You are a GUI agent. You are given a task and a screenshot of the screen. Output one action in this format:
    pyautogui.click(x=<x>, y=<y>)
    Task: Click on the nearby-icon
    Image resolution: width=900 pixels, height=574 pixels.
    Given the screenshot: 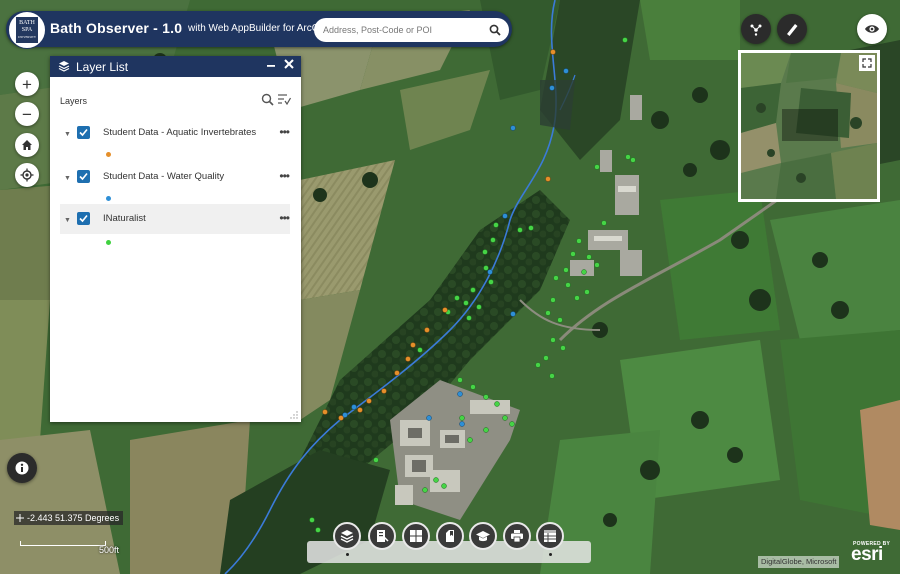 What is the action you would take?
    pyautogui.click(x=756, y=30)
    